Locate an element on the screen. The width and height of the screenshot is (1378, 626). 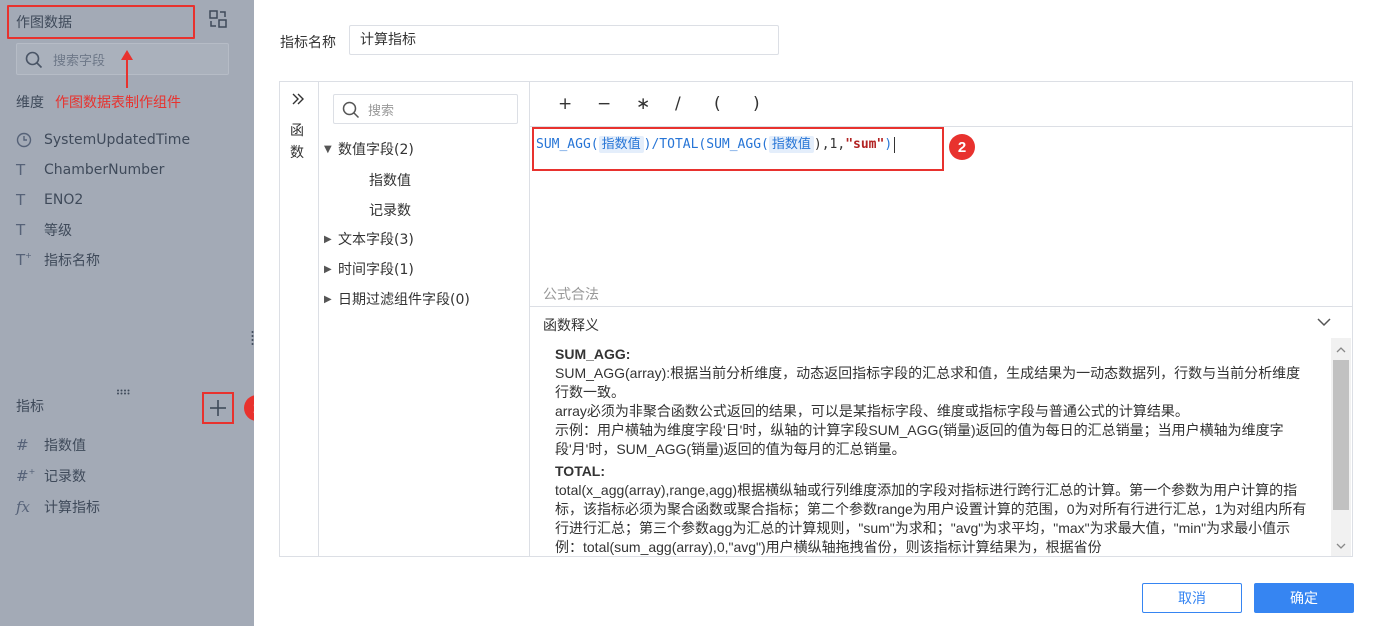
measure-name-input: 计算指标 is located at coordinates (564, 40).